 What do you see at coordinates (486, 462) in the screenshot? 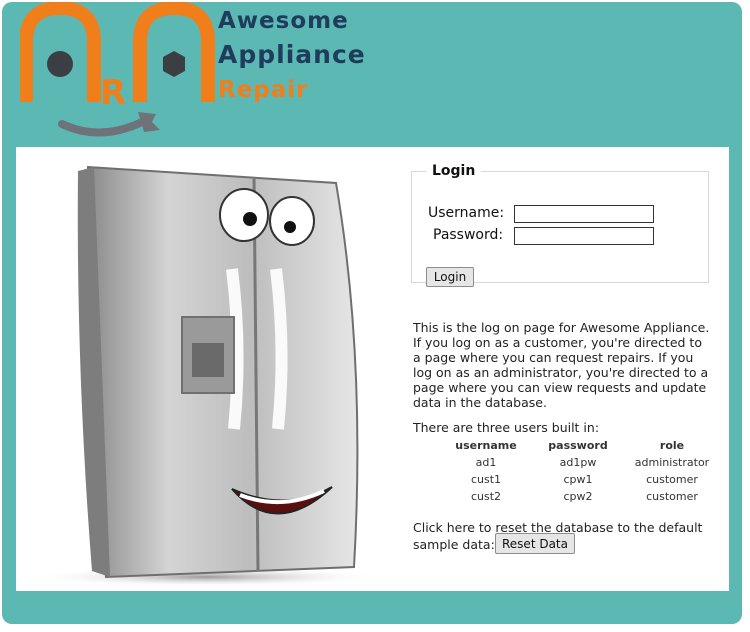
I see `cell-username: ad1` at bounding box center [486, 462].